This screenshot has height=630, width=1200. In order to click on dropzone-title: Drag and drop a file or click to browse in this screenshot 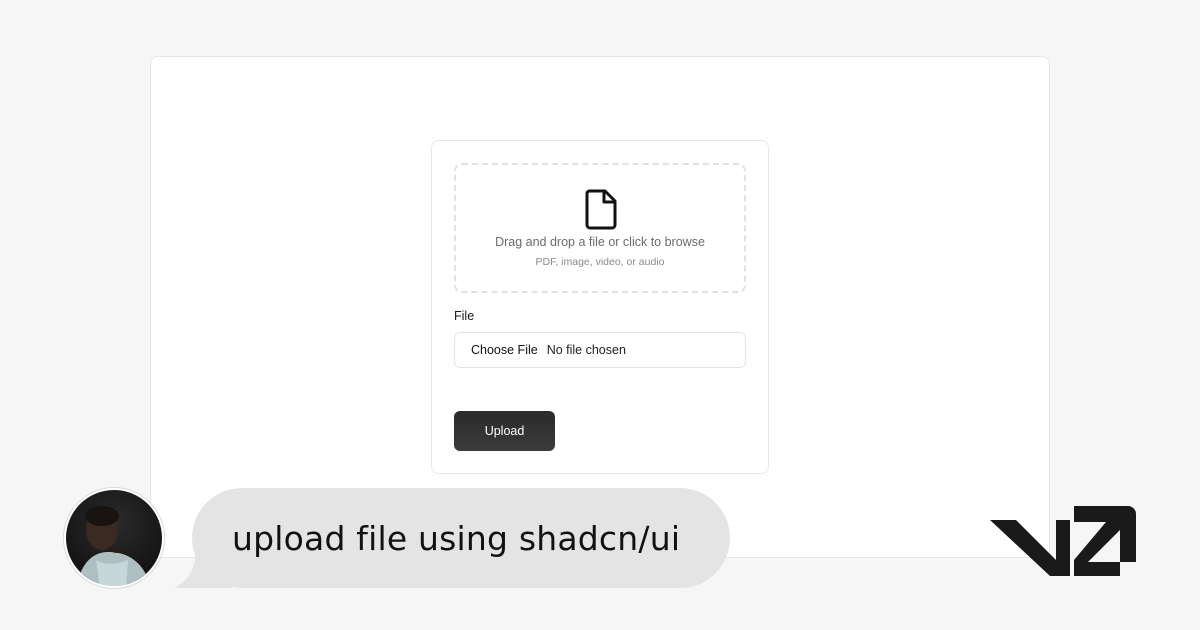, I will do `click(600, 242)`.